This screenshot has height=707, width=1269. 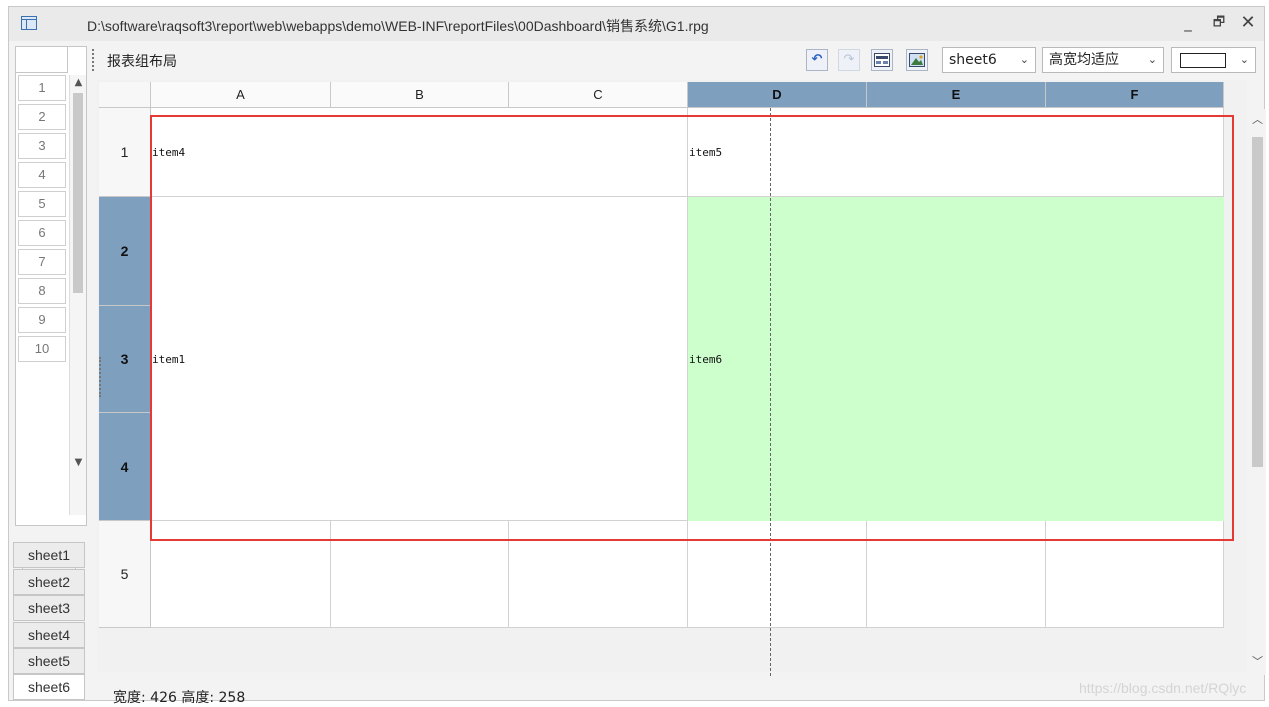 I want to click on tab-sheet3: sheet3, so click(x=49, y=608).